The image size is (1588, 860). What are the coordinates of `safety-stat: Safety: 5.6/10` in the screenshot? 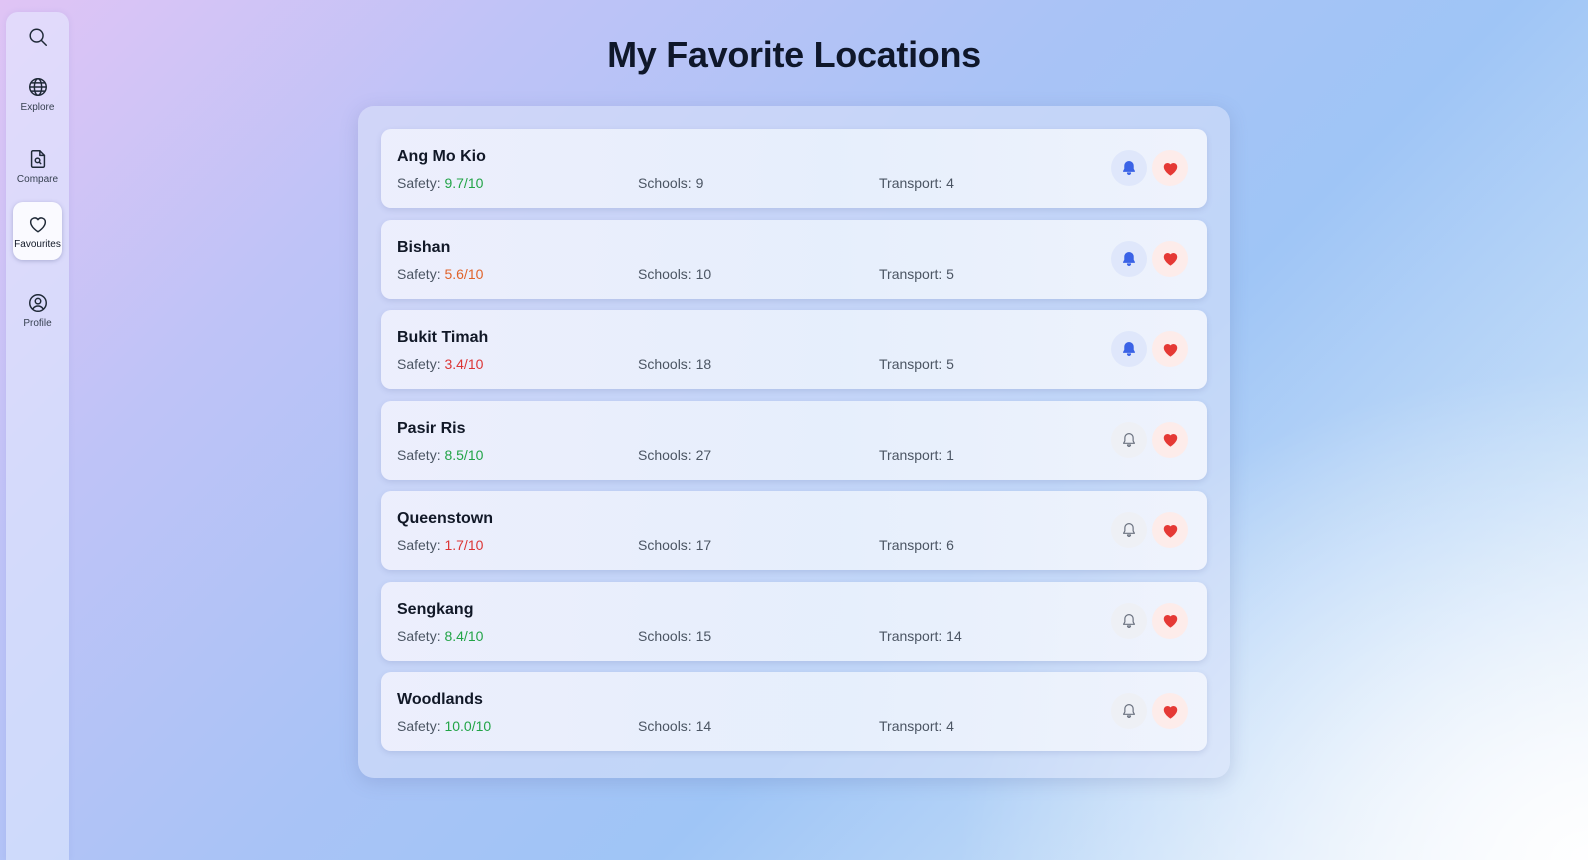 It's located at (440, 274).